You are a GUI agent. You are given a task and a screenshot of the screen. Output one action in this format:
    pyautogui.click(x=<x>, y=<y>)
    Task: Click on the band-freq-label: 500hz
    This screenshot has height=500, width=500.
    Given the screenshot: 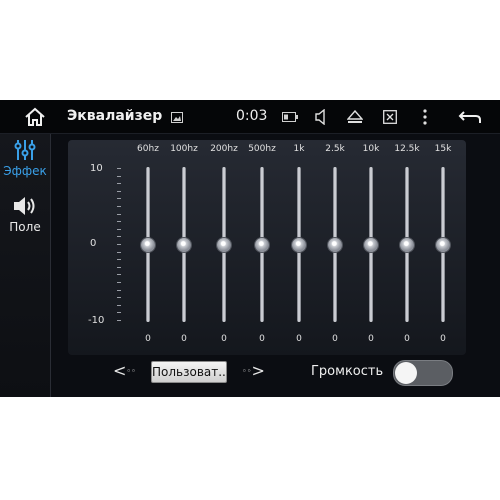 What is the action you would take?
    pyautogui.click(x=262, y=149)
    